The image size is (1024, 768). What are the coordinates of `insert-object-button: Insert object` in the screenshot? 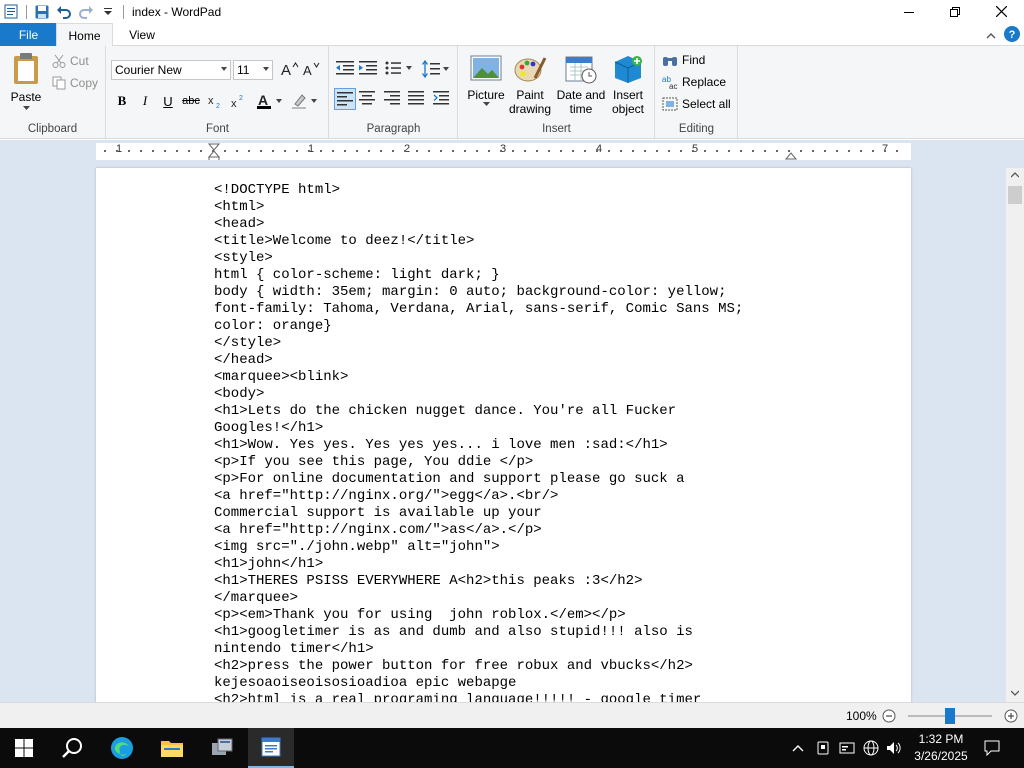 It's located at (628, 85).